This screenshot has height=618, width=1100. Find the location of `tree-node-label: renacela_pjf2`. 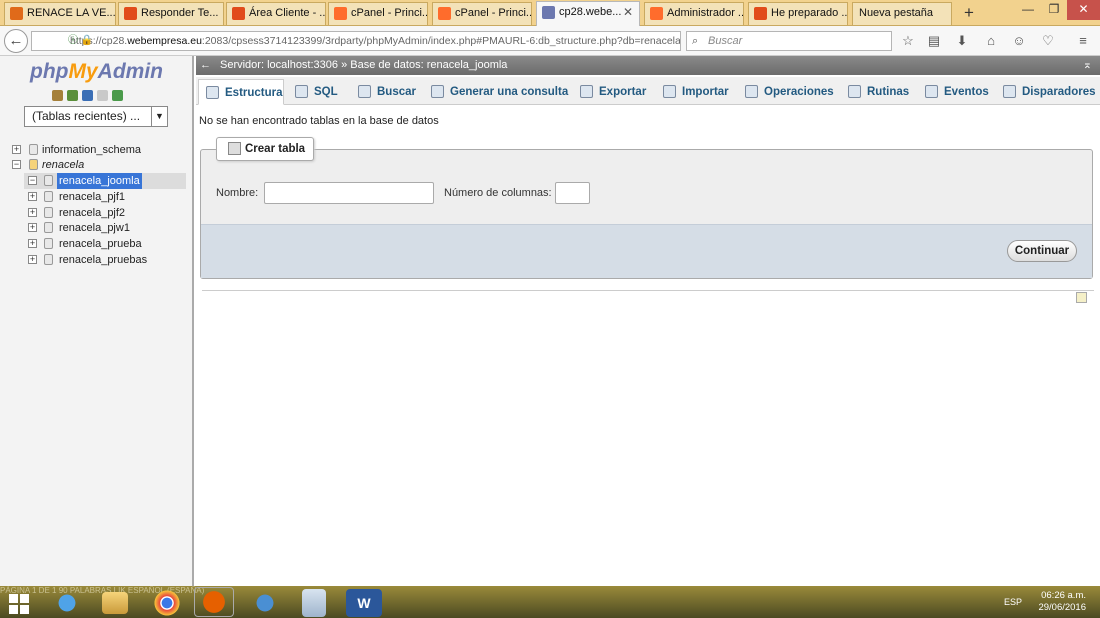

tree-node-label: renacela_pjf2 is located at coordinates (92, 213).